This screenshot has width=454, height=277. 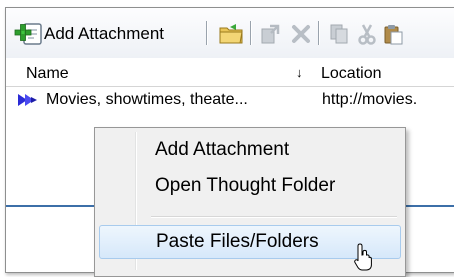 What do you see at coordinates (28, 34) in the screenshot?
I see `add-attachment-icon` at bounding box center [28, 34].